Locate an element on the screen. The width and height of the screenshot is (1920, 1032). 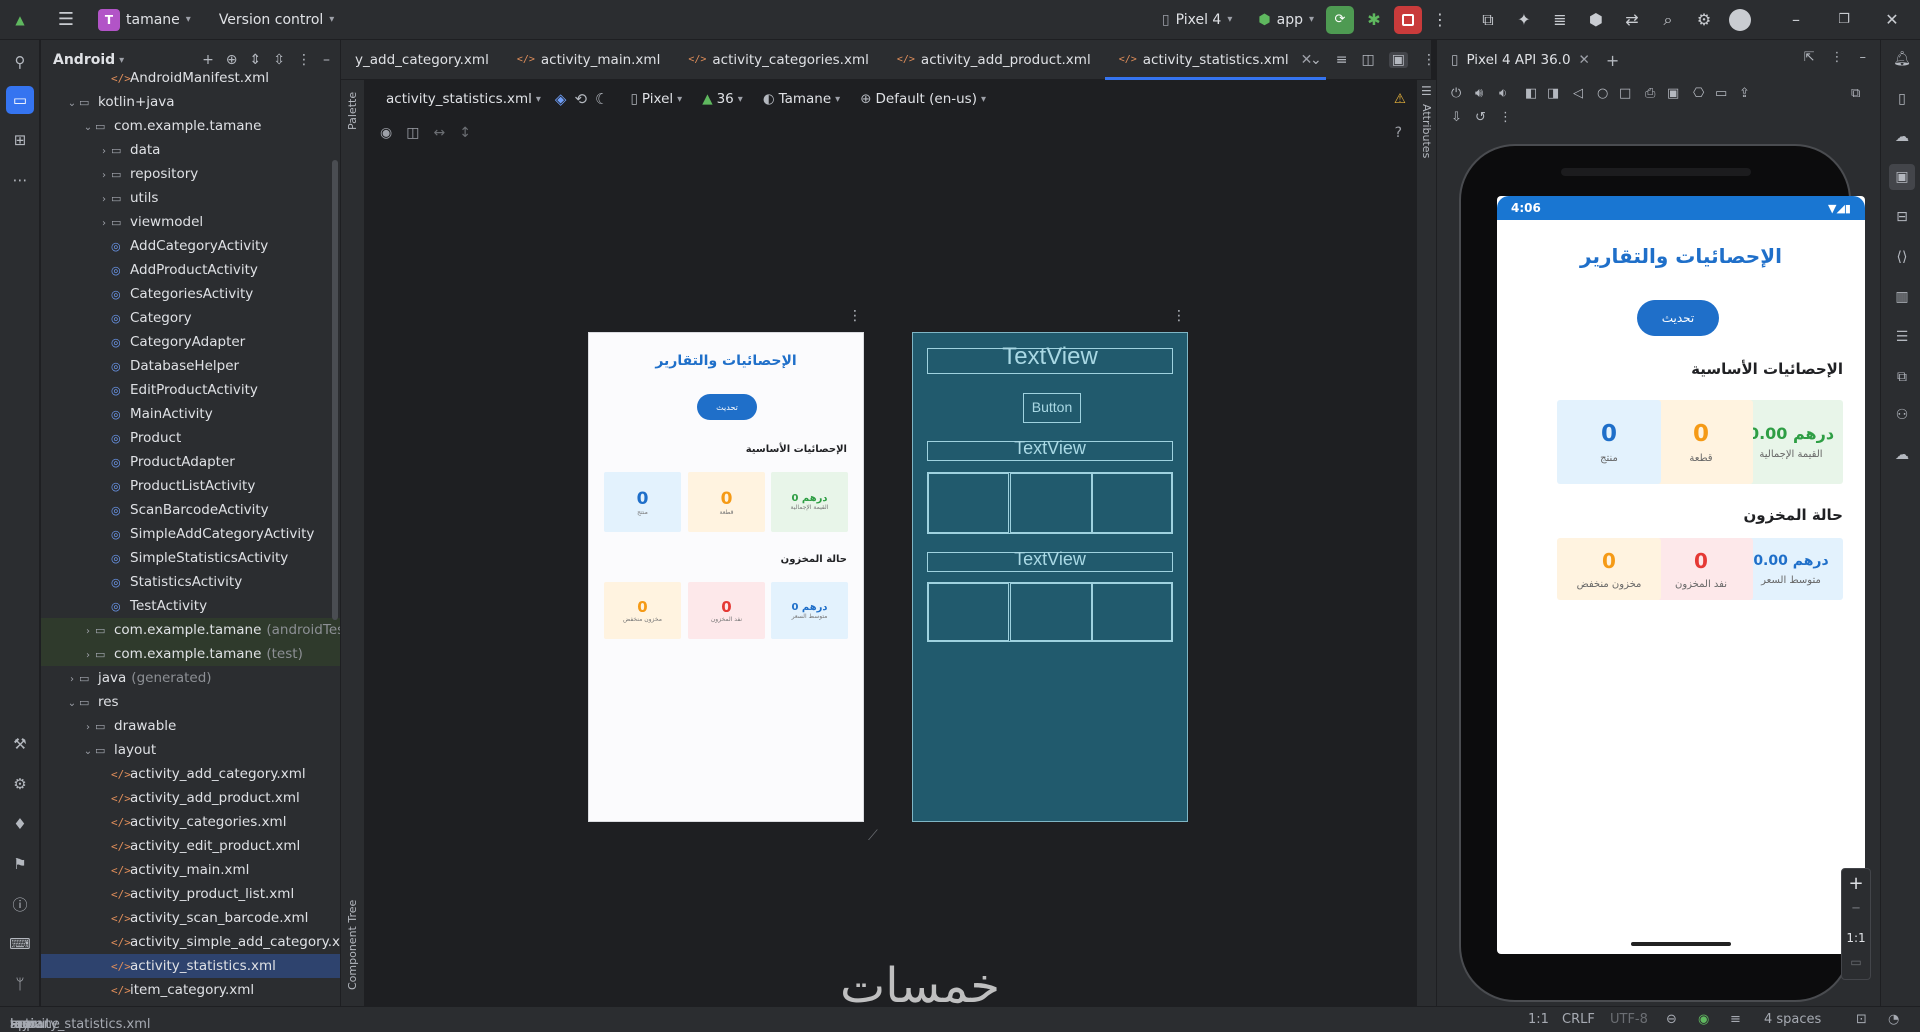
locale-dropdown: ⊕ Default (en-us) ▾ is located at coordinates (923, 99).